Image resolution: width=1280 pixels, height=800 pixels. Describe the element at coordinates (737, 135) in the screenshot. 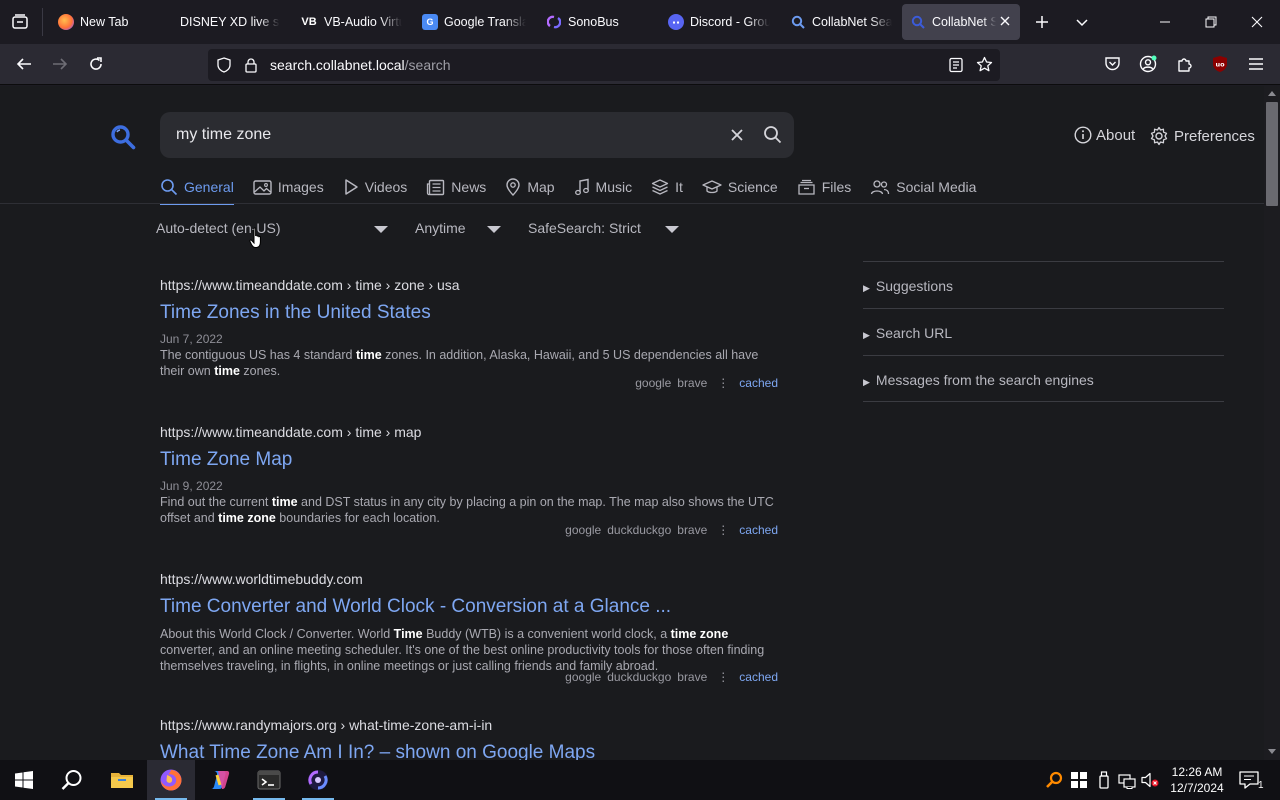

I see `clear-search-icon` at that location.